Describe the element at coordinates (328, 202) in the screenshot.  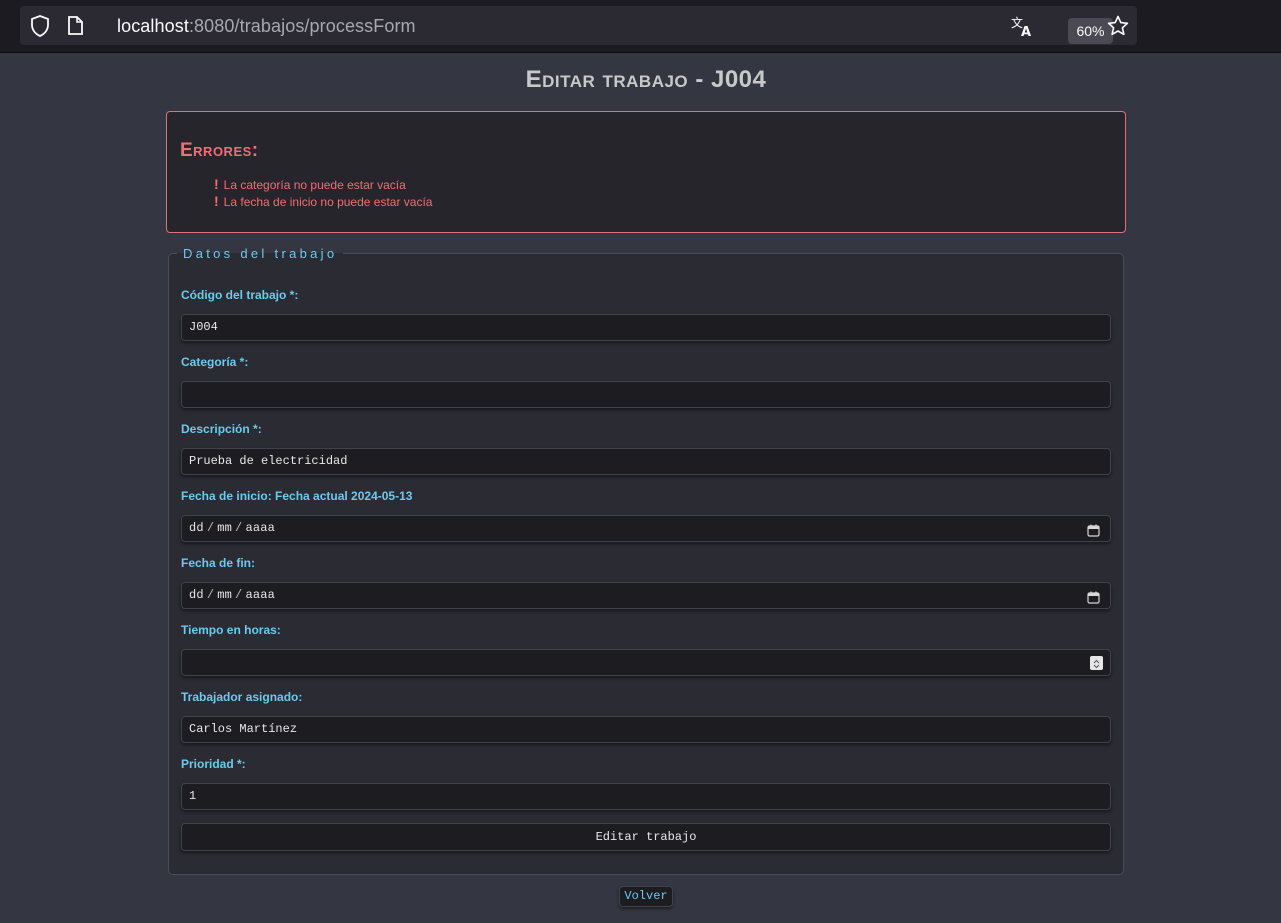
I see `error-text: La fecha de inicio no puede estar vacía` at that location.